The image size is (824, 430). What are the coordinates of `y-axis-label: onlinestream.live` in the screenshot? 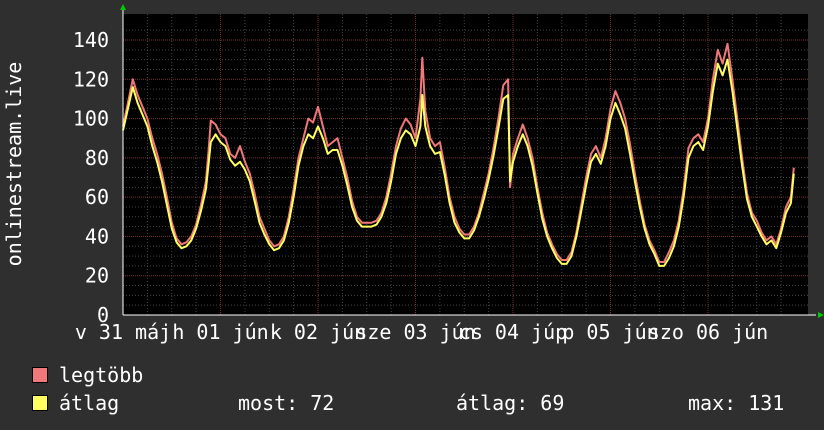 It's located at (14, 164).